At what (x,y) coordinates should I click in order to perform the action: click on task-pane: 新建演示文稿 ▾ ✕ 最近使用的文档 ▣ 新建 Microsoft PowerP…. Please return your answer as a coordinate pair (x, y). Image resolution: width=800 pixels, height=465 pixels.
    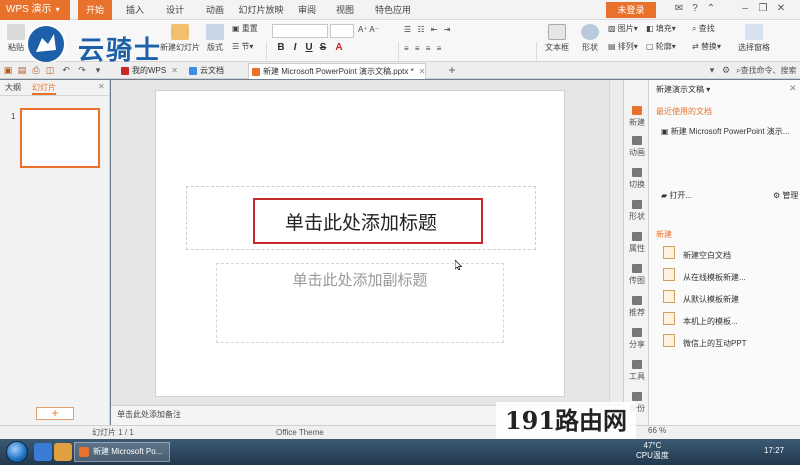
    Looking at the image, I should click on (724, 252).